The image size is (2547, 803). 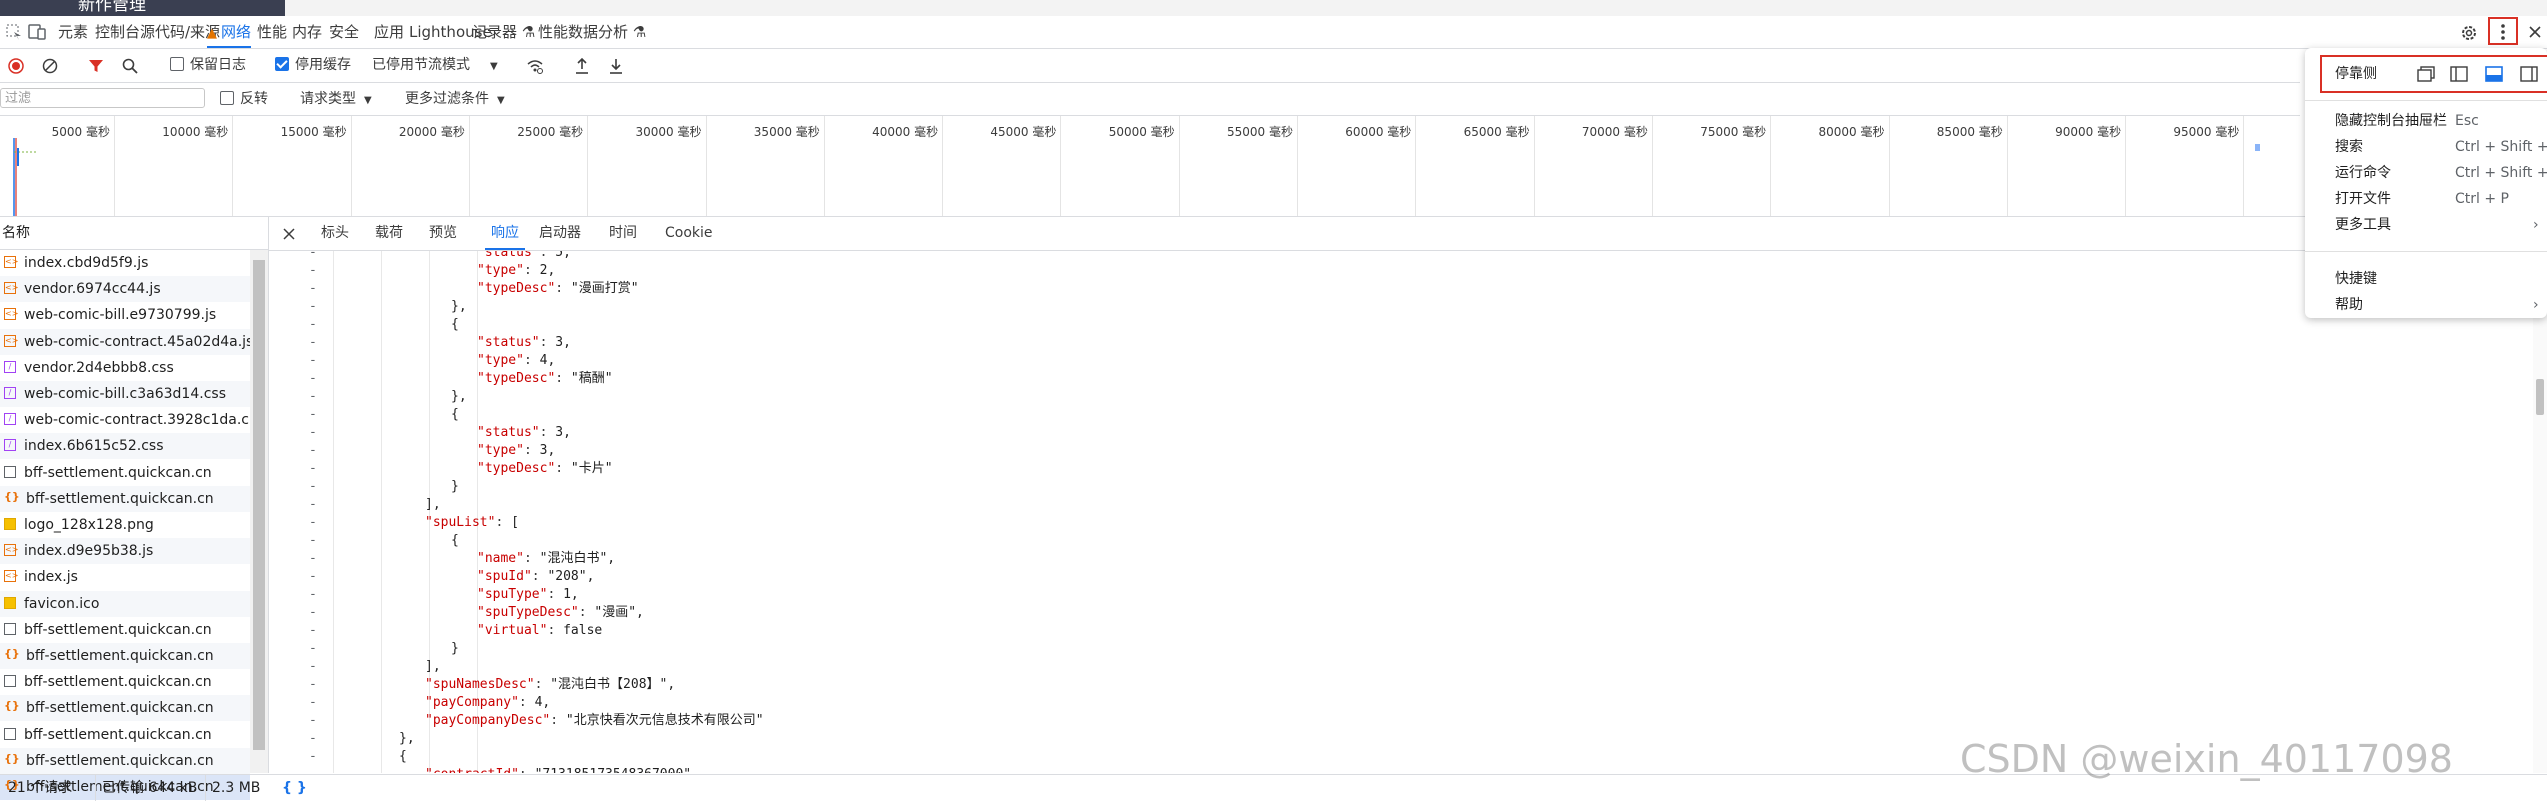 I want to click on preserve-log-checkbox: 保留日志, so click(x=208, y=65).